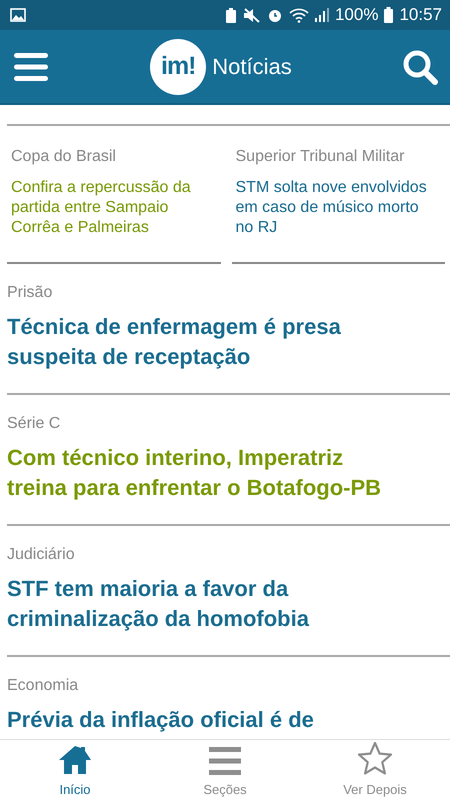 The image size is (450, 800). I want to click on headline-link: Confira a repercussão da partida entre Sampaio Corrêa e Palmeiras, so click(110, 208).